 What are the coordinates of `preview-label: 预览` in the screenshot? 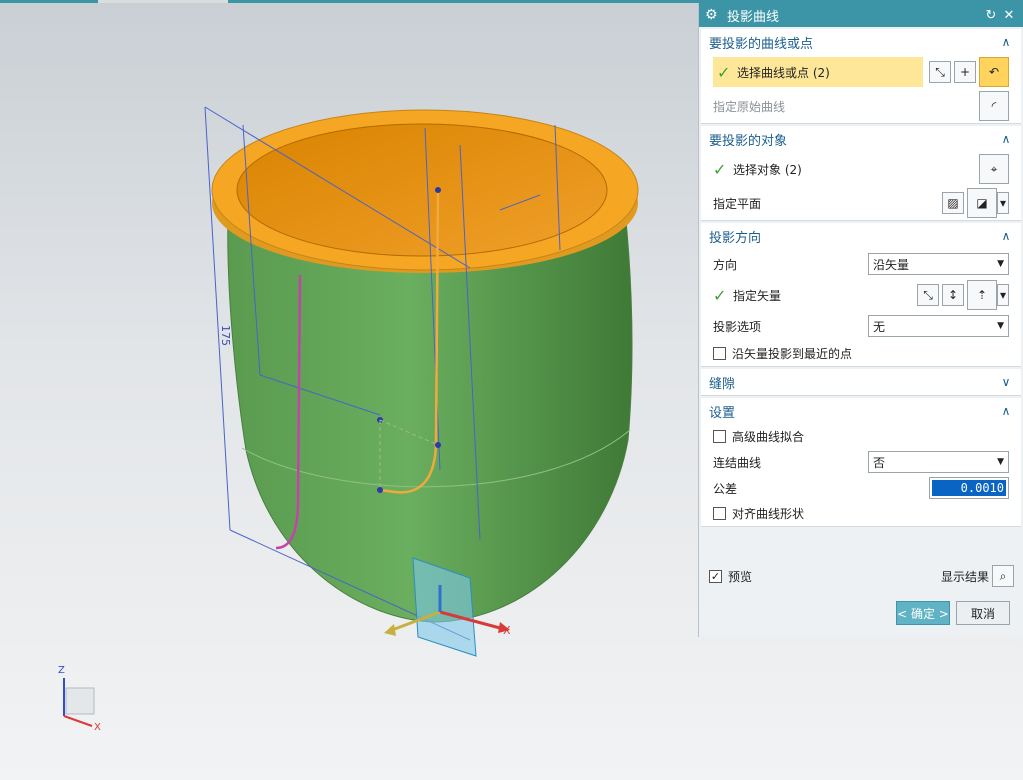 It's located at (740, 577).